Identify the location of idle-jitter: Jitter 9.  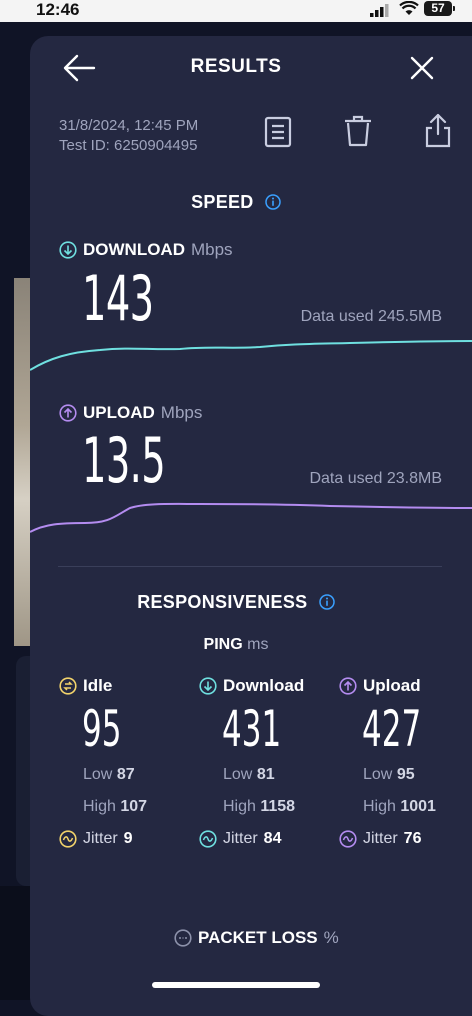
(96, 839).